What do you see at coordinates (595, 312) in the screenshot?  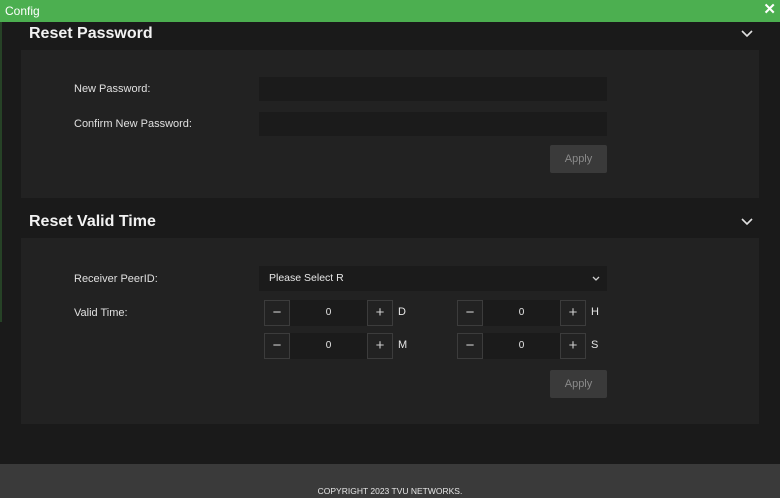 I see `hours-unit: H` at bounding box center [595, 312].